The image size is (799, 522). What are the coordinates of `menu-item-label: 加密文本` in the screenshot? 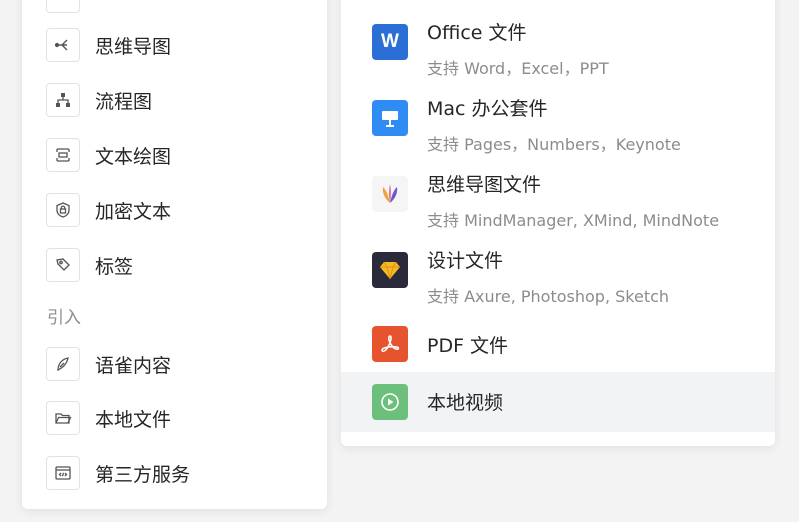 It's located at (133, 211).